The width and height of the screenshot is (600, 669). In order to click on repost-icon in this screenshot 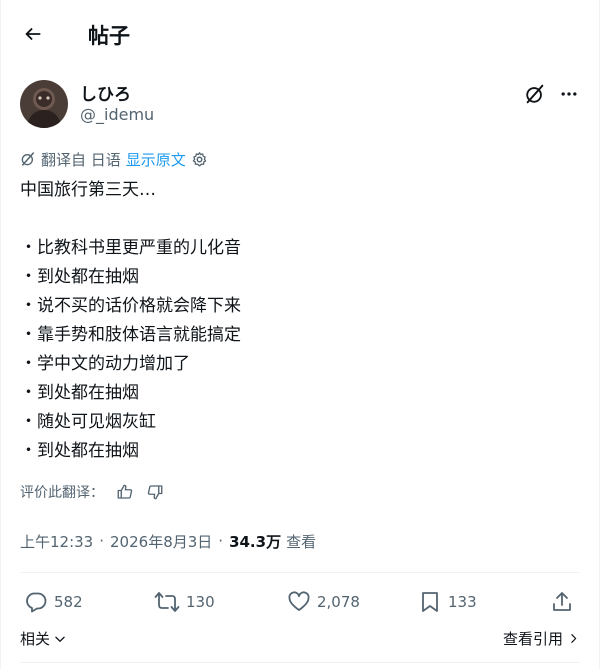, I will do `click(167, 602)`.